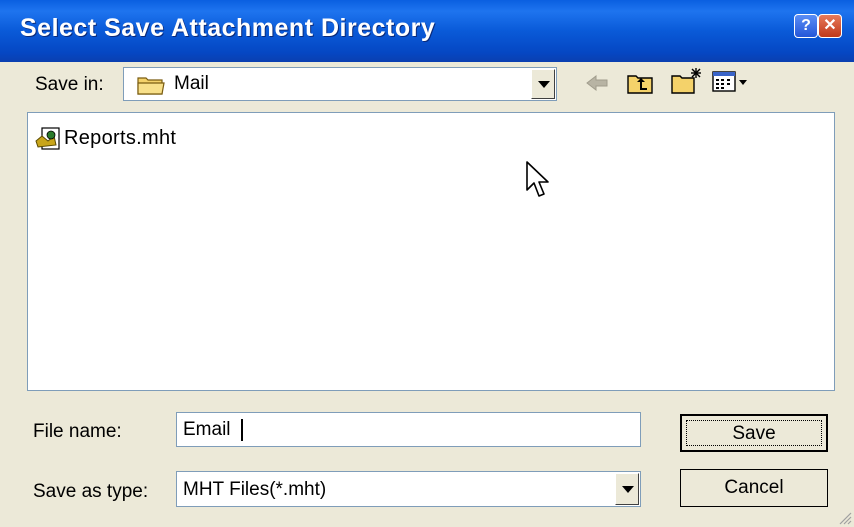  Describe the element at coordinates (408, 429) in the screenshot. I see `file-name-input: Email` at that location.